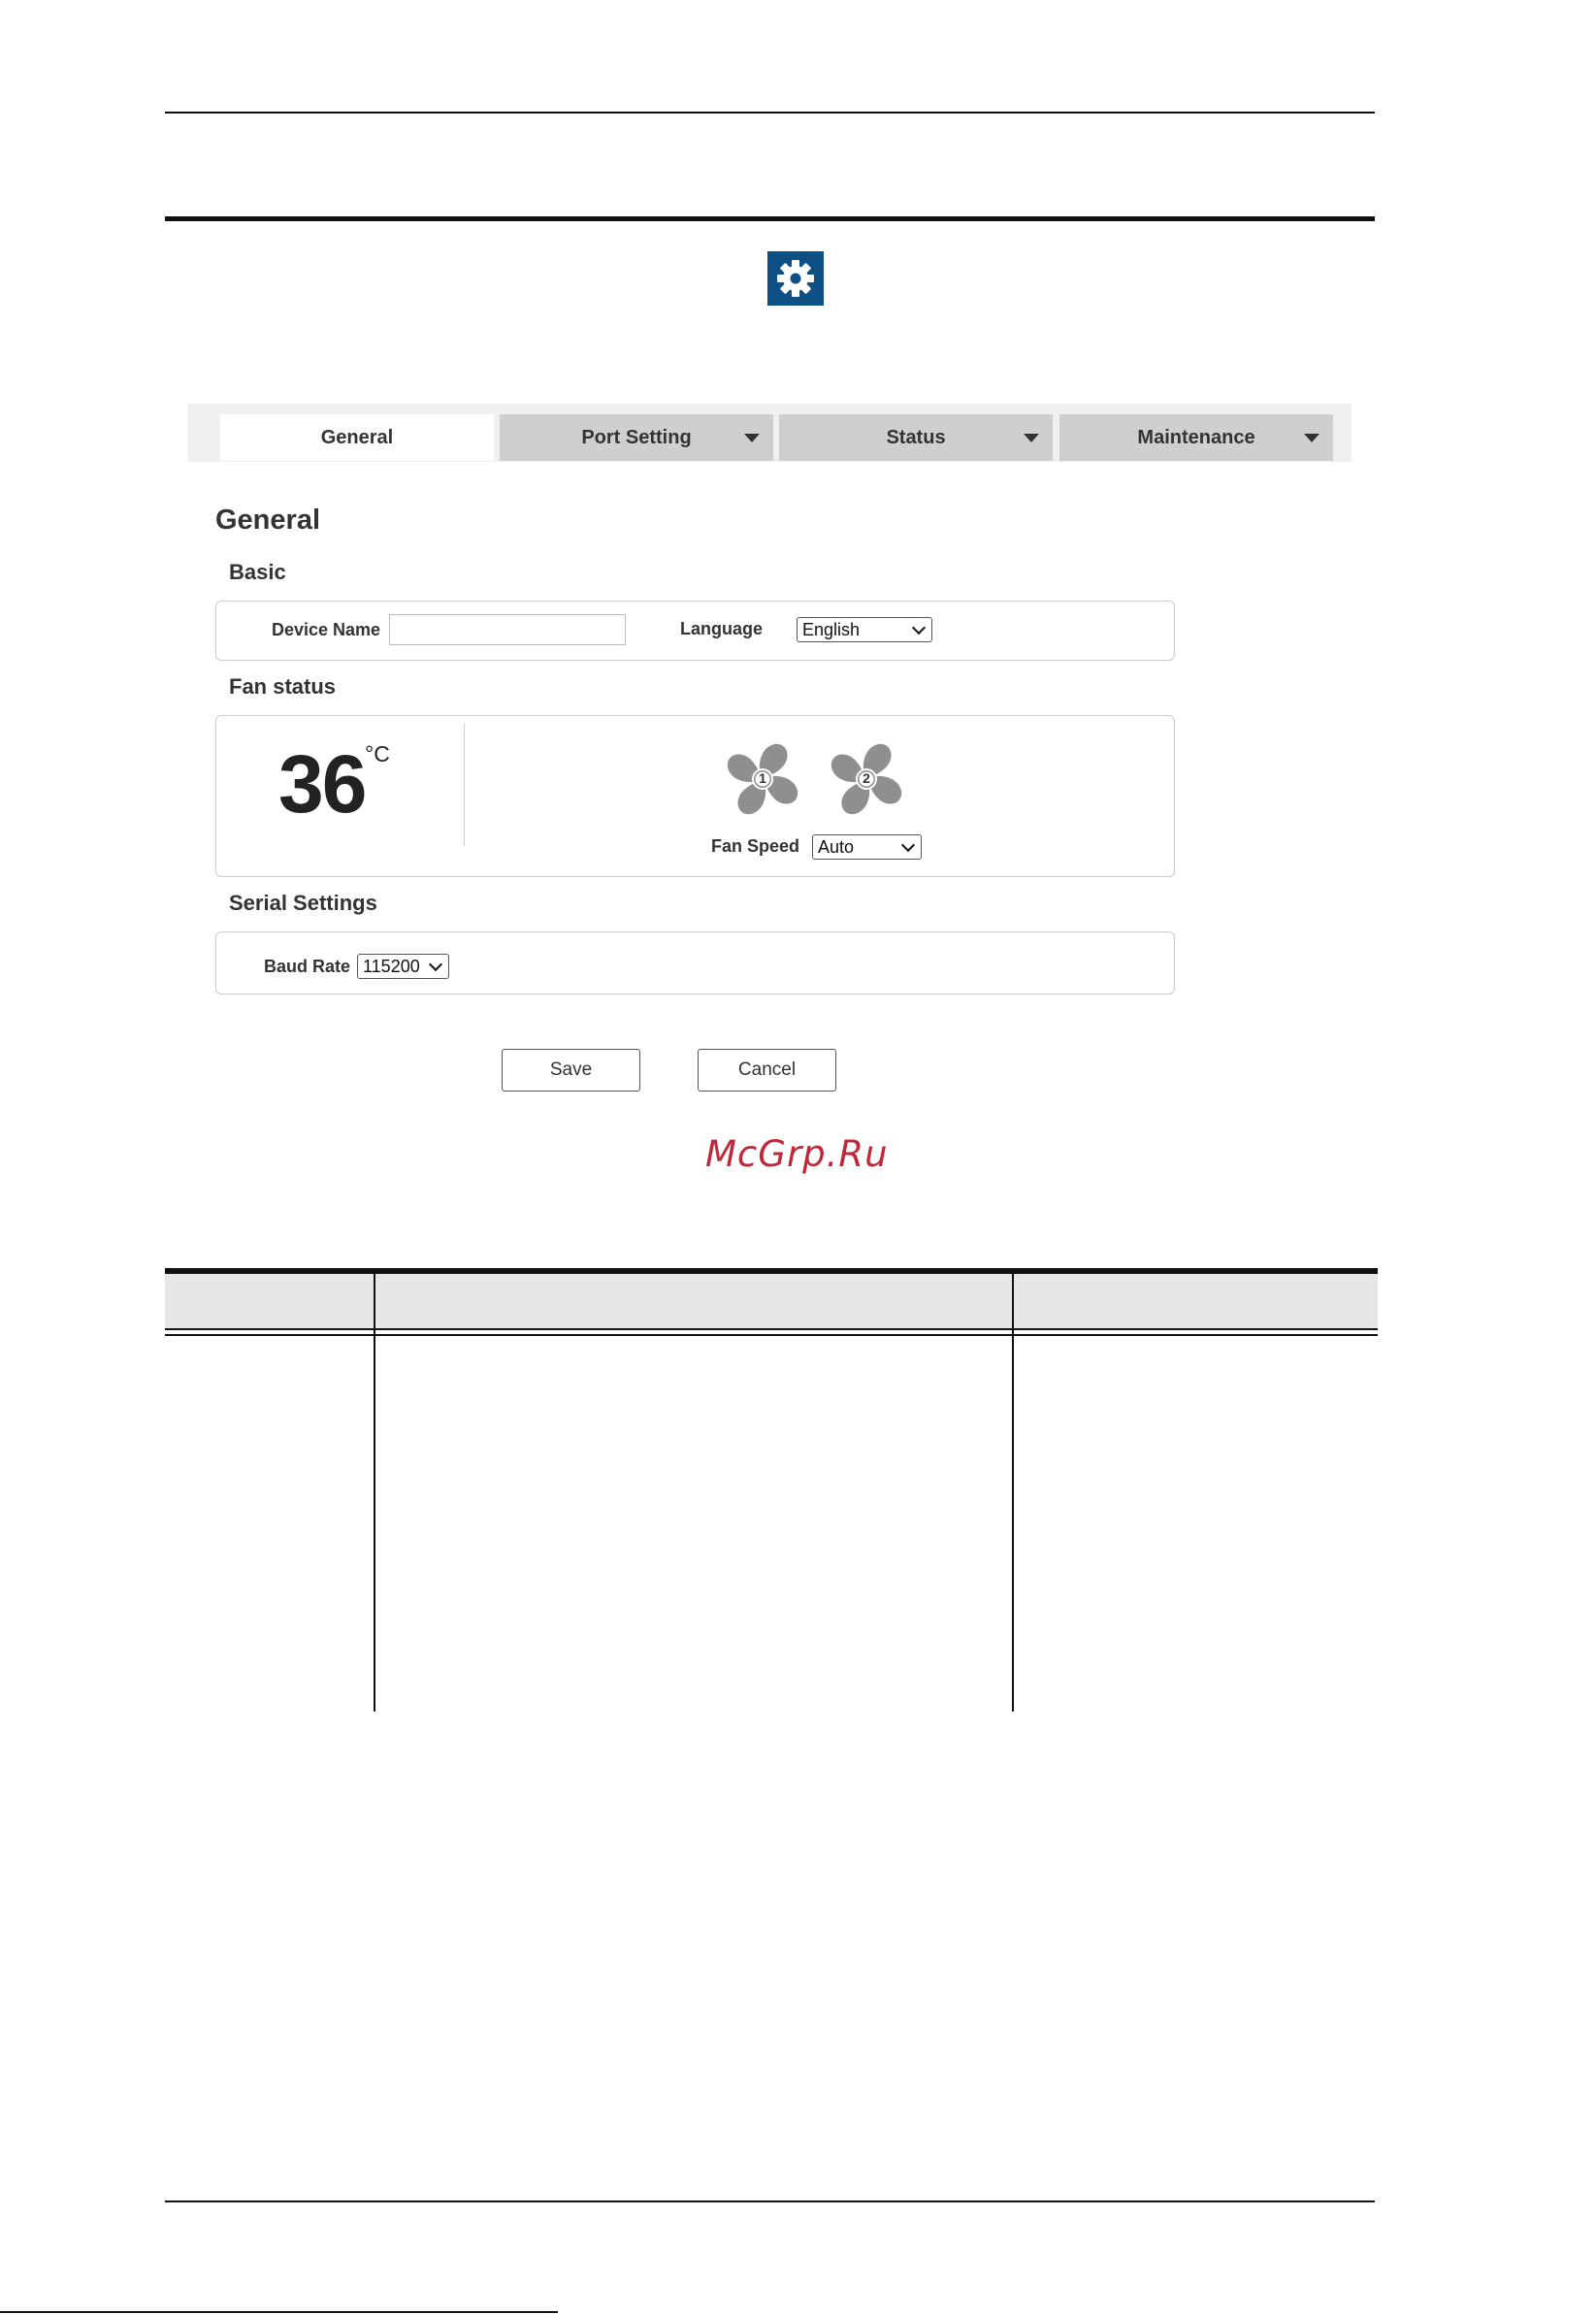  Describe the element at coordinates (257, 572) in the screenshot. I see `section-basic-heading: Basic` at that location.